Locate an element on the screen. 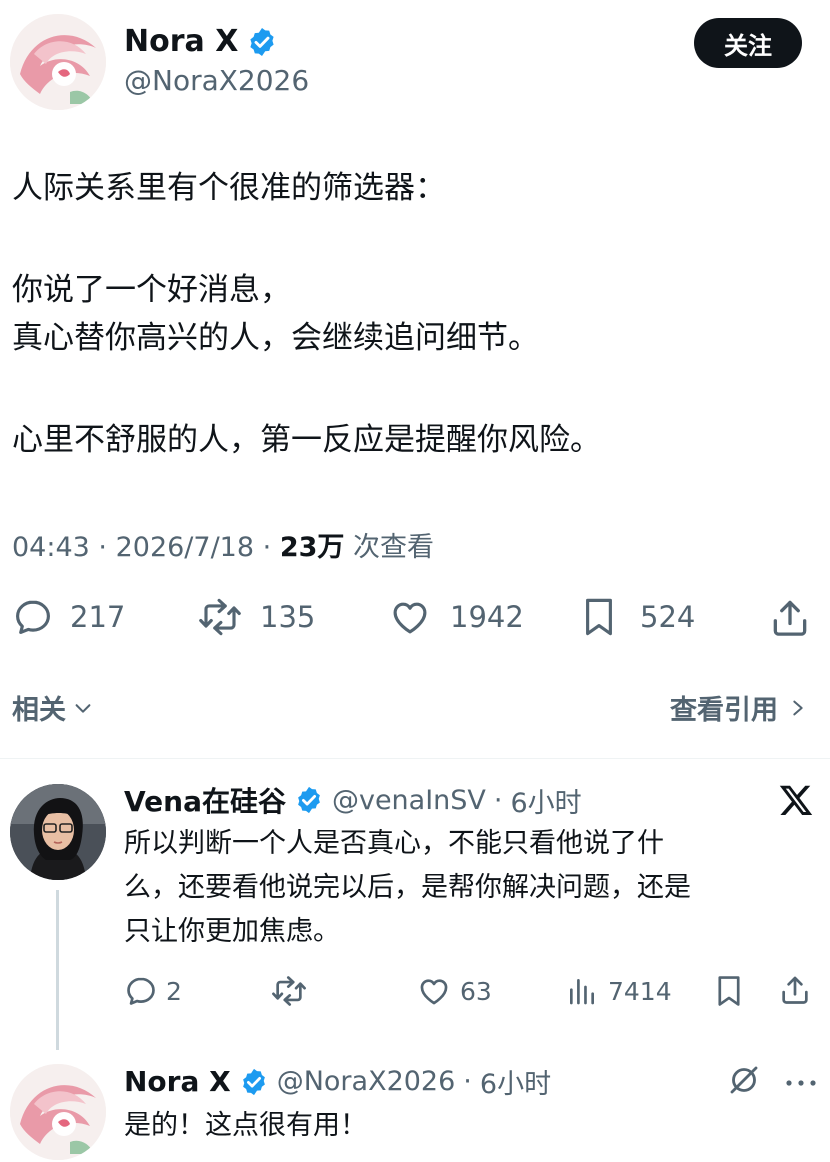 The width and height of the screenshot is (830, 1162). reply-like-button: 63 is located at coordinates (454, 991).